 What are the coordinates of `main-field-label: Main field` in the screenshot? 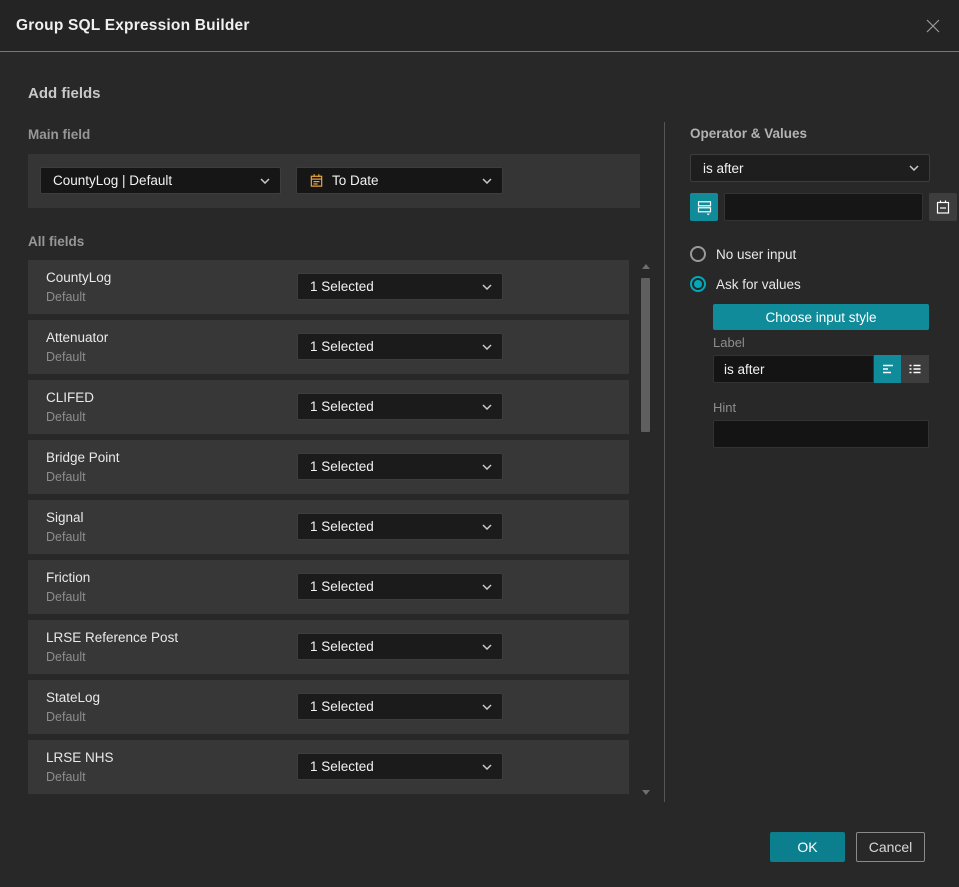 It's located at (59, 134).